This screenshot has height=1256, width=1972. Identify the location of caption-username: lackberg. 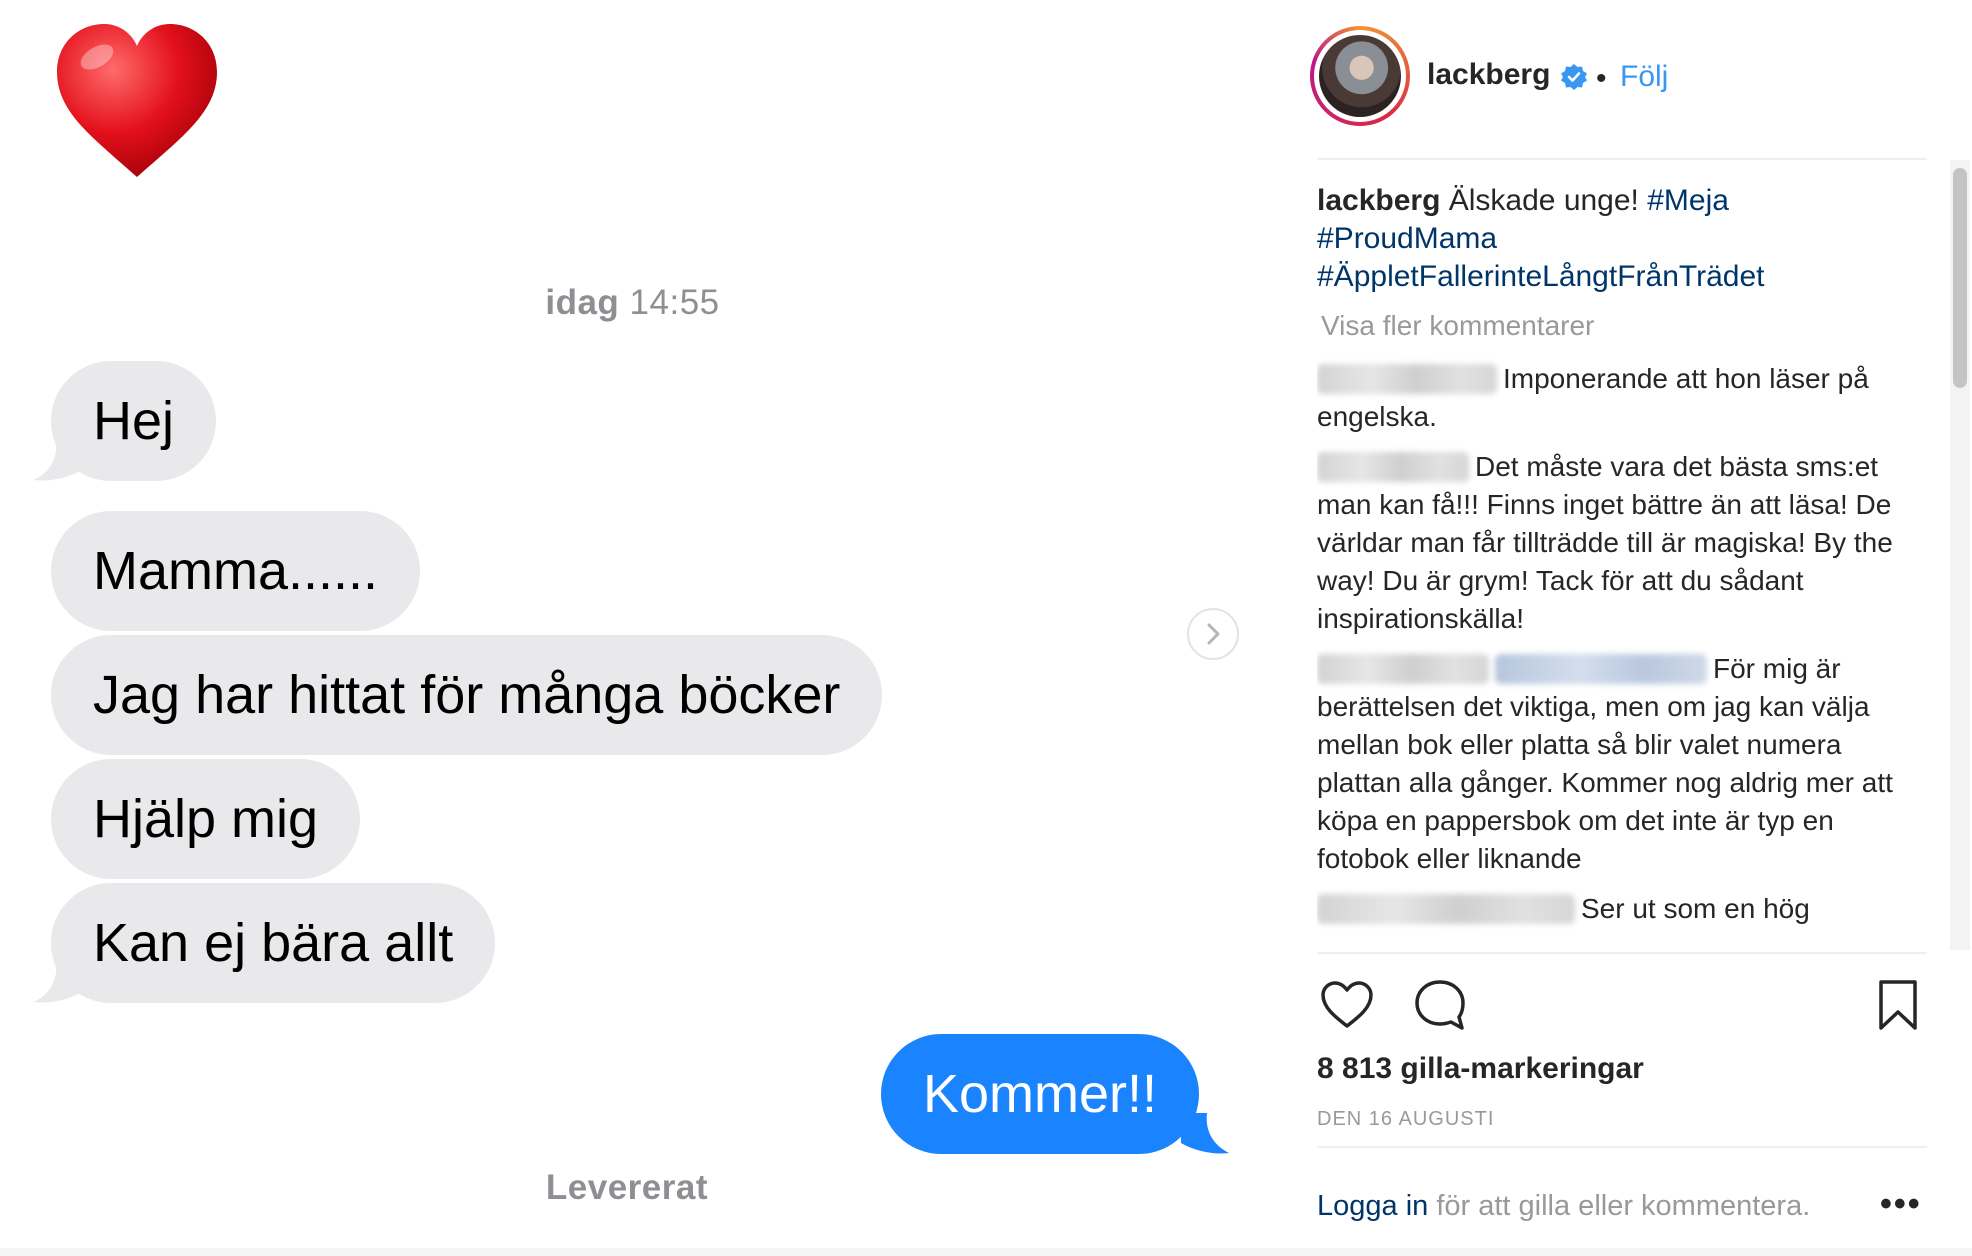
(1378, 200).